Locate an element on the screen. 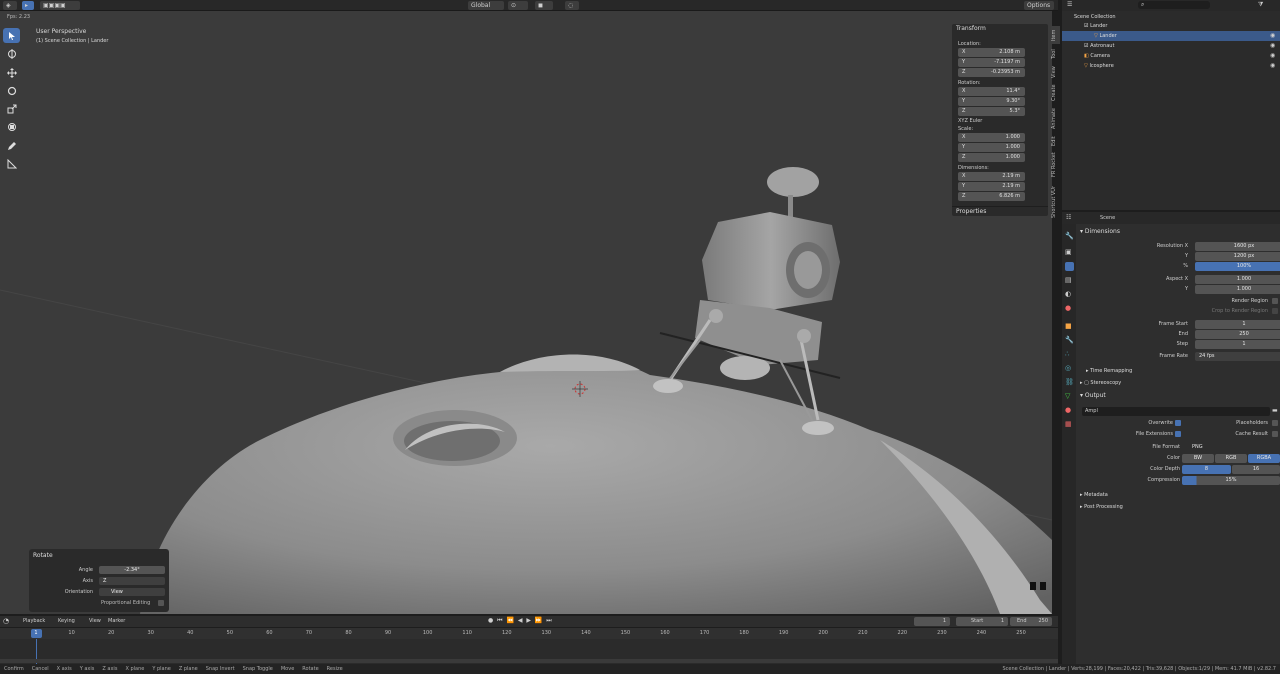 This screenshot has width=1280, height=674. select-mode-icon: ▸ is located at coordinates (28, 5).